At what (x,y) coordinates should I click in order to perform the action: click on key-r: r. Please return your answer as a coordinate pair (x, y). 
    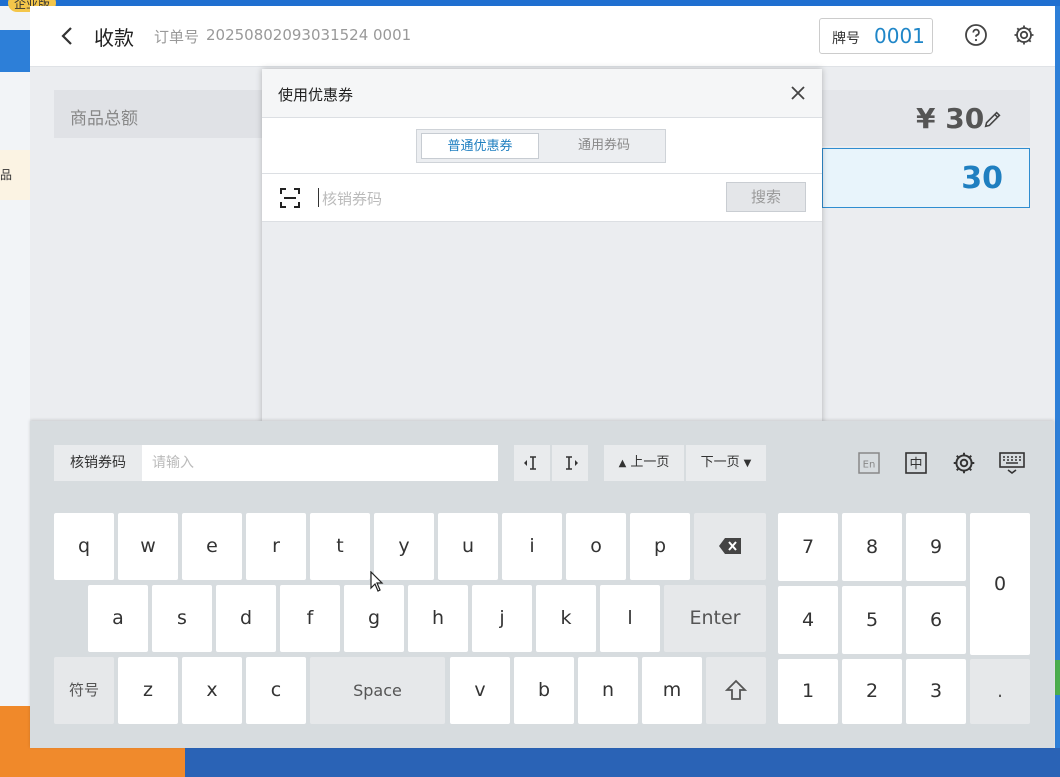
    Looking at the image, I should click on (276, 546).